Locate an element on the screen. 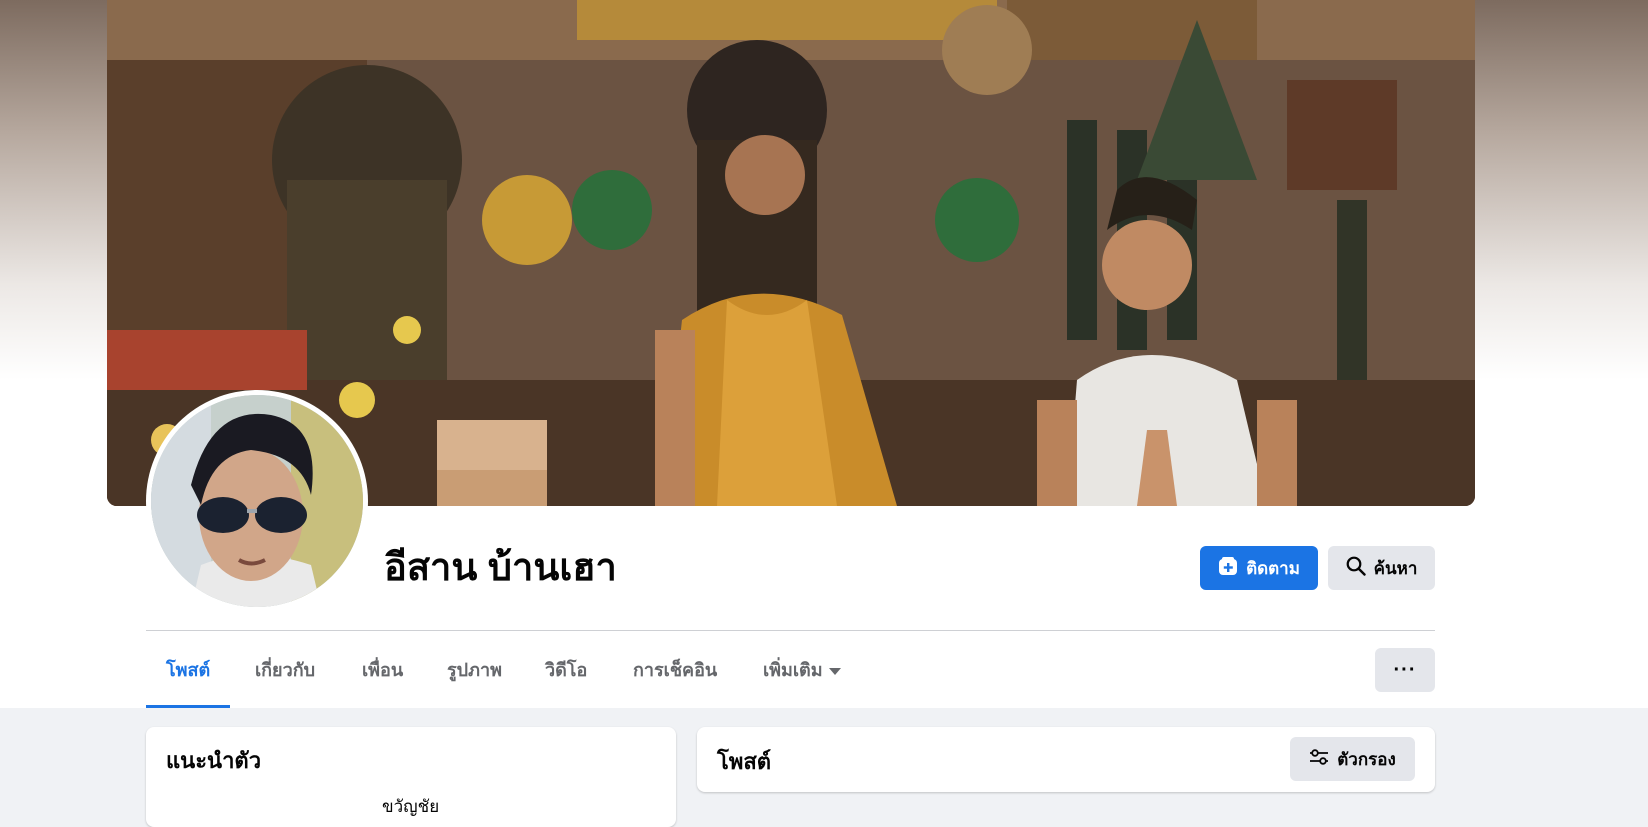 The width and height of the screenshot is (1648, 827). search-label: ค้นหา is located at coordinates (1395, 568).